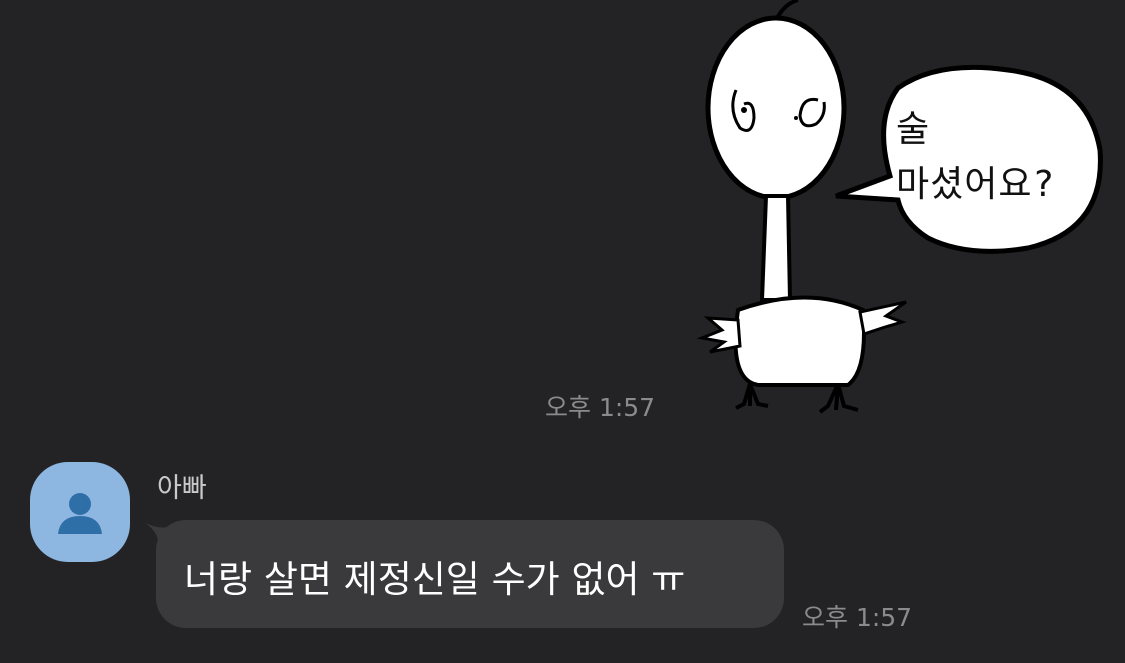  Describe the element at coordinates (182, 488) in the screenshot. I see `sender-name: 아빠` at that location.